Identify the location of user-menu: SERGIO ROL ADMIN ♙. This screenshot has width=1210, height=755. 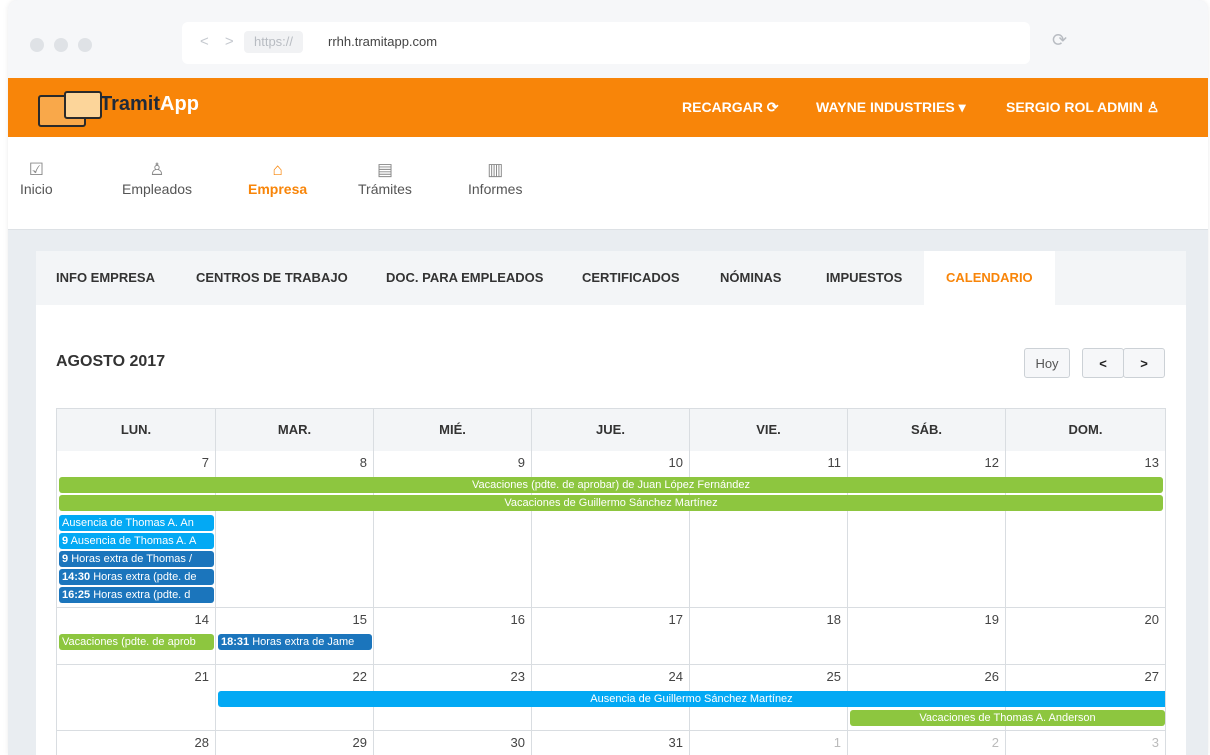
(1082, 107).